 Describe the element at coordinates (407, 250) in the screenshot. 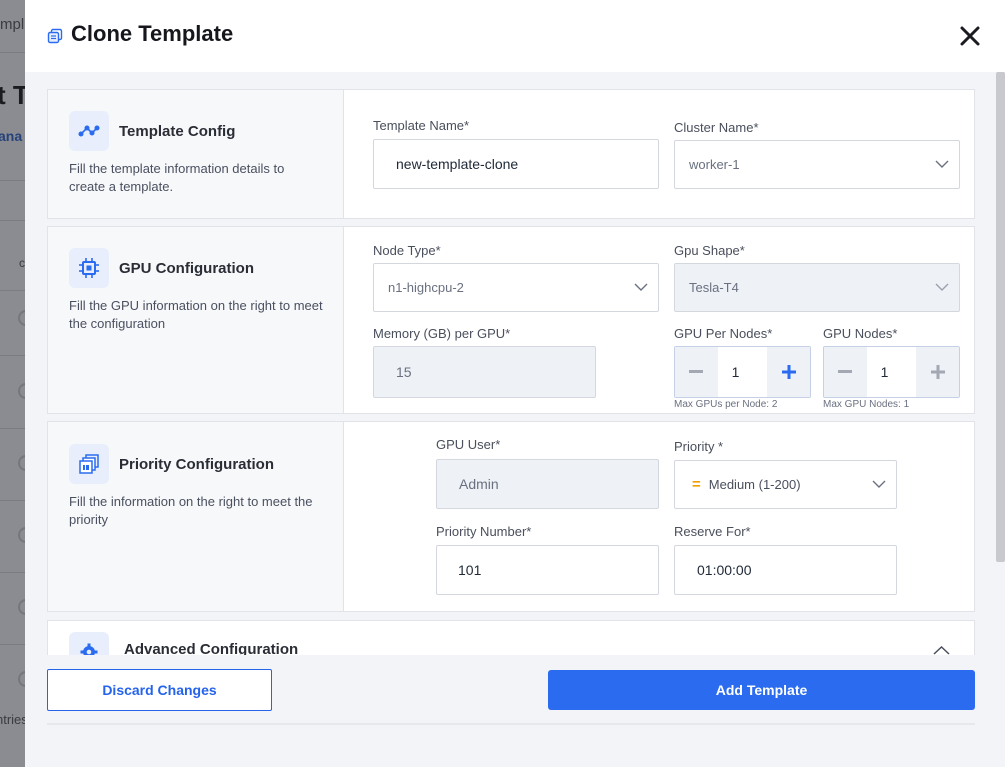

I see `node-type-label: Node Type*` at that location.